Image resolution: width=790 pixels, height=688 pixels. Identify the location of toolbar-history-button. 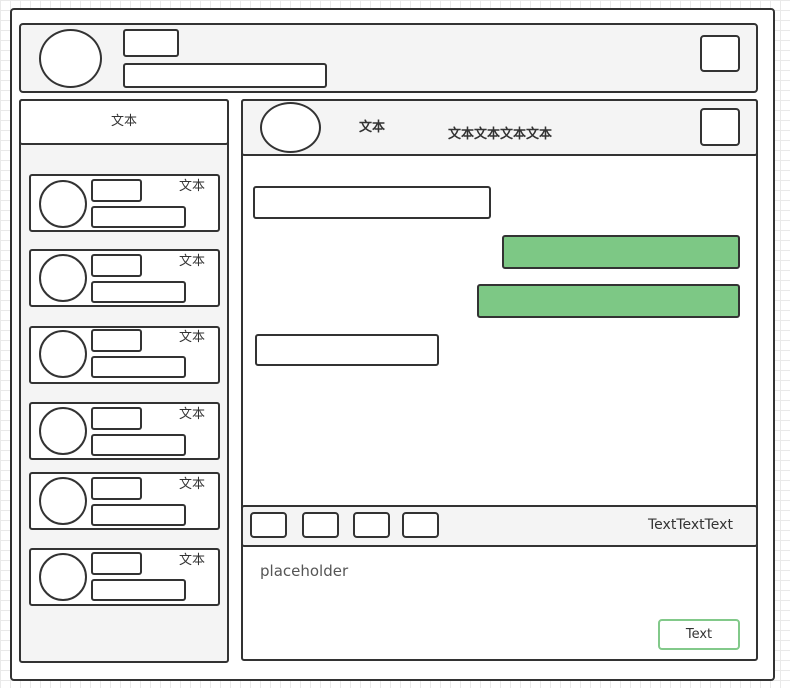
(420, 525).